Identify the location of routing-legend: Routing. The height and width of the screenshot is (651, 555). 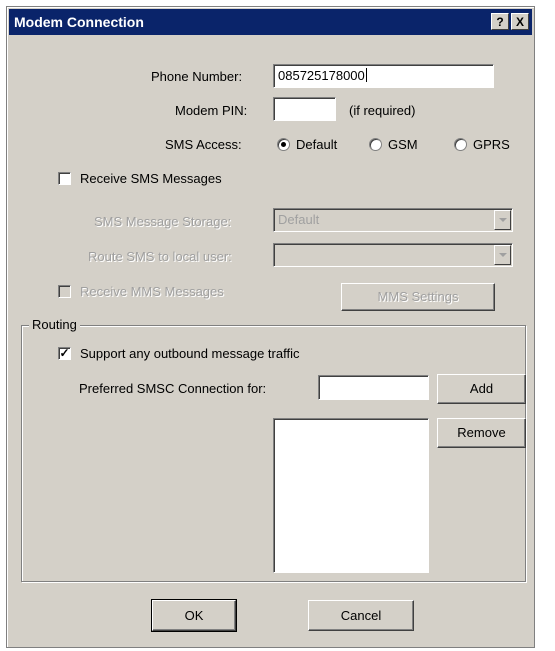
(54, 324).